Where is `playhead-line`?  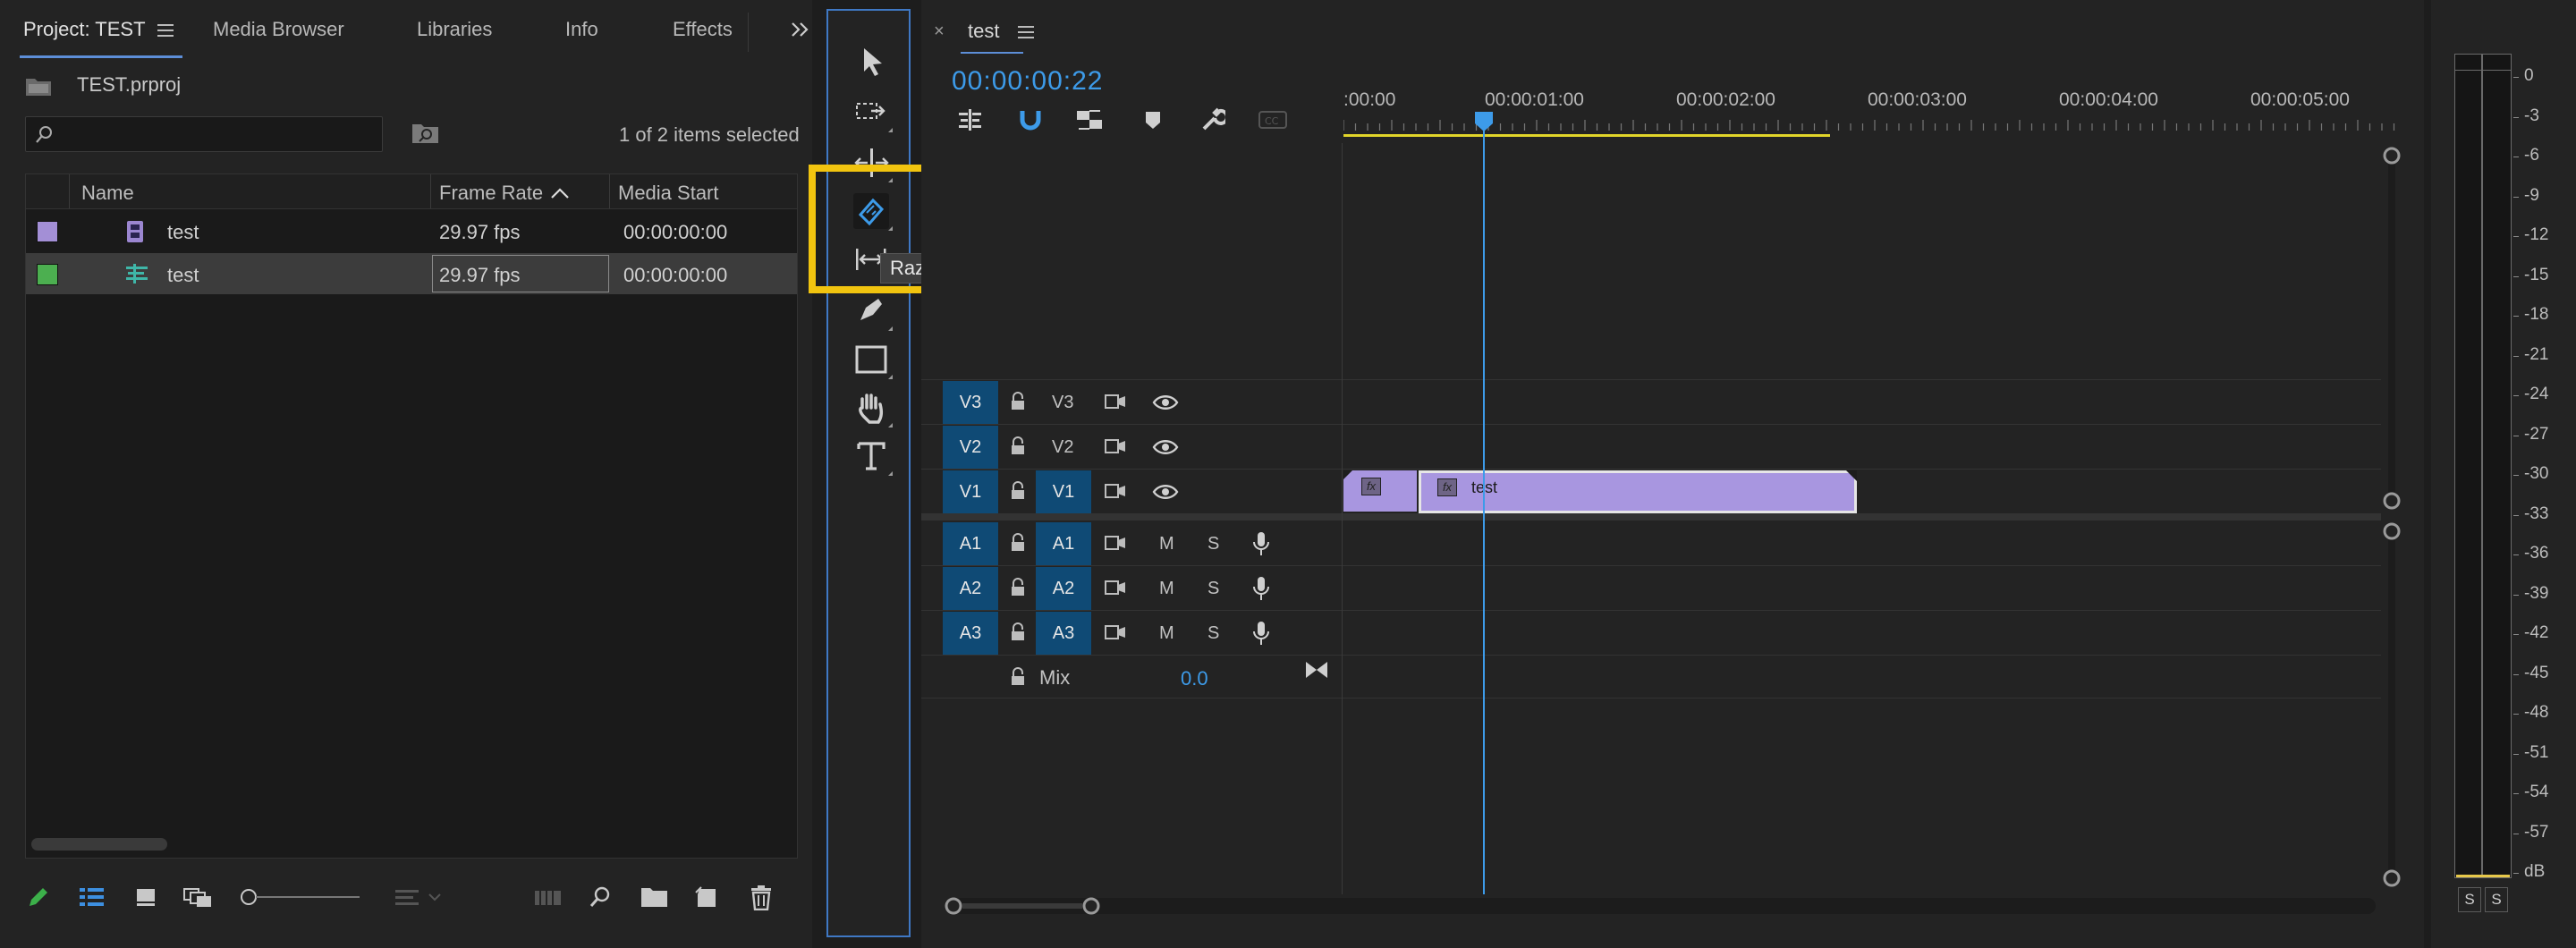
playhead-line is located at coordinates (1484, 507).